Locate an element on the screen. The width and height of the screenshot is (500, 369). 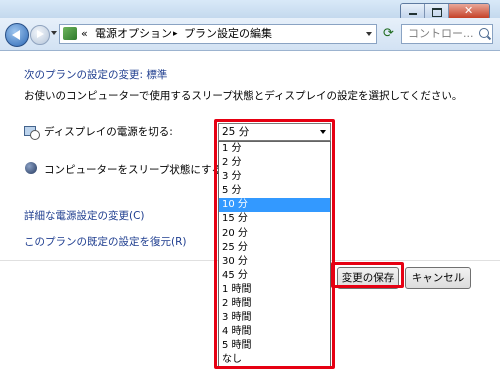
title-bar is located at coordinates (250, 10).